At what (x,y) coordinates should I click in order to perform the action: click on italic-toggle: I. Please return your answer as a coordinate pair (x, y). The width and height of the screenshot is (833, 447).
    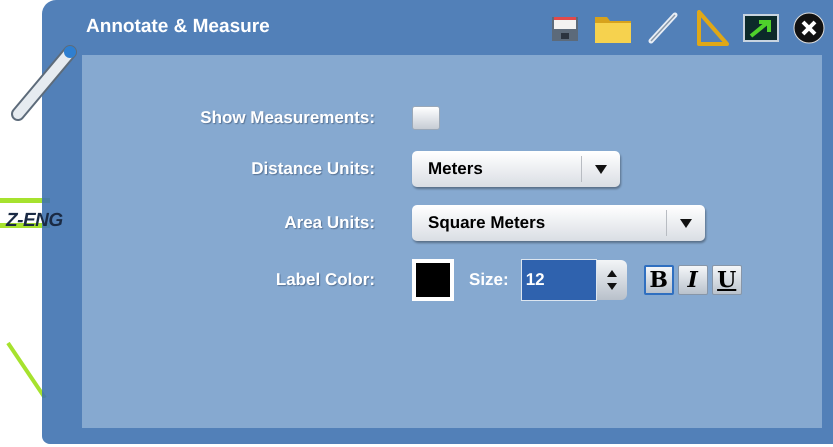
    Looking at the image, I should click on (693, 280).